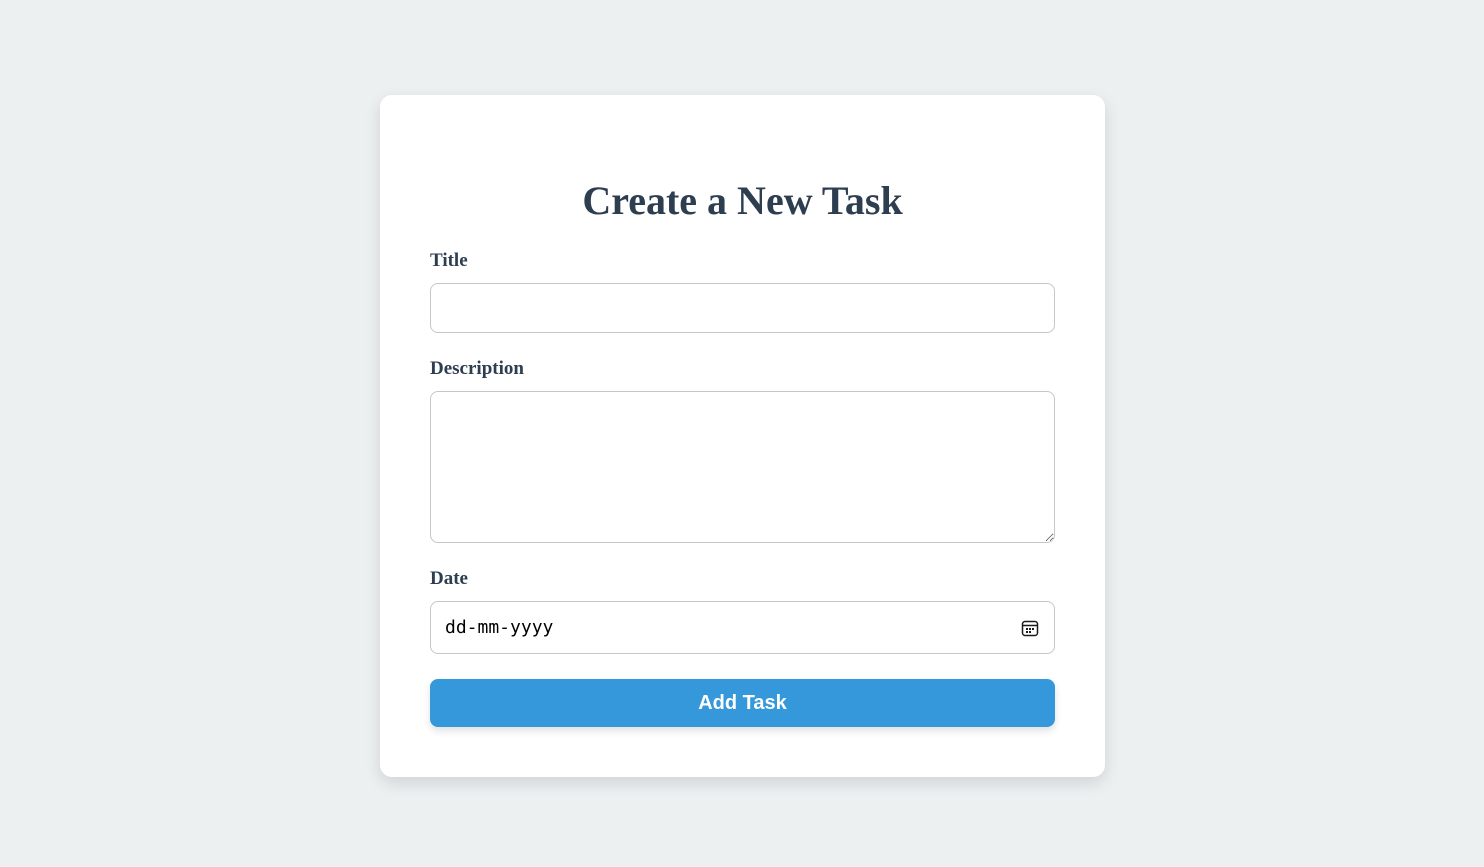 The image size is (1484, 867). What do you see at coordinates (449, 260) in the screenshot?
I see `title-label: Title` at bounding box center [449, 260].